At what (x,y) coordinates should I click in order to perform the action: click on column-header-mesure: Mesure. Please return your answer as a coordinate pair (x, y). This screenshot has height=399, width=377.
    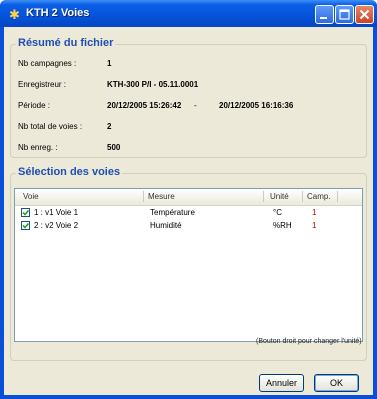
    Looking at the image, I should click on (161, 196).